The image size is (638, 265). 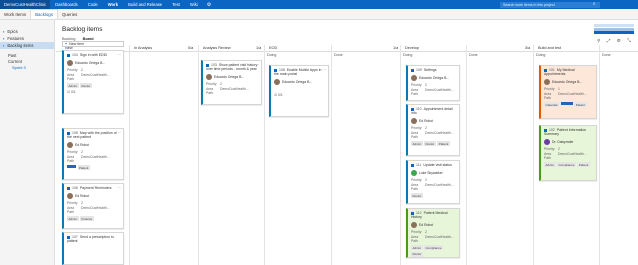 I want to click on settings-icon: ⚙, so click(x=619, y=41).